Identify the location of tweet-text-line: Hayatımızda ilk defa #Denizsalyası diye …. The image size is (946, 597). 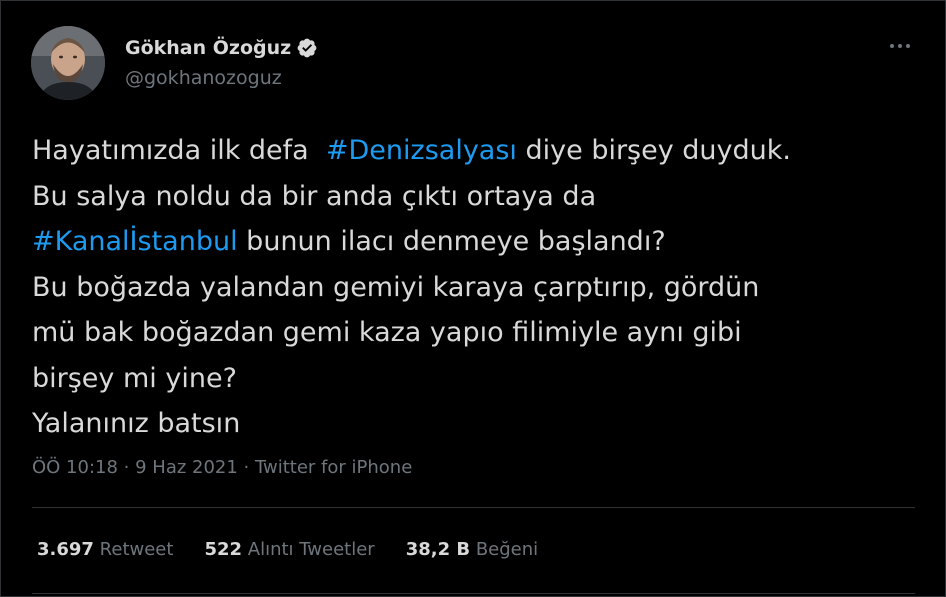
(477, 151).